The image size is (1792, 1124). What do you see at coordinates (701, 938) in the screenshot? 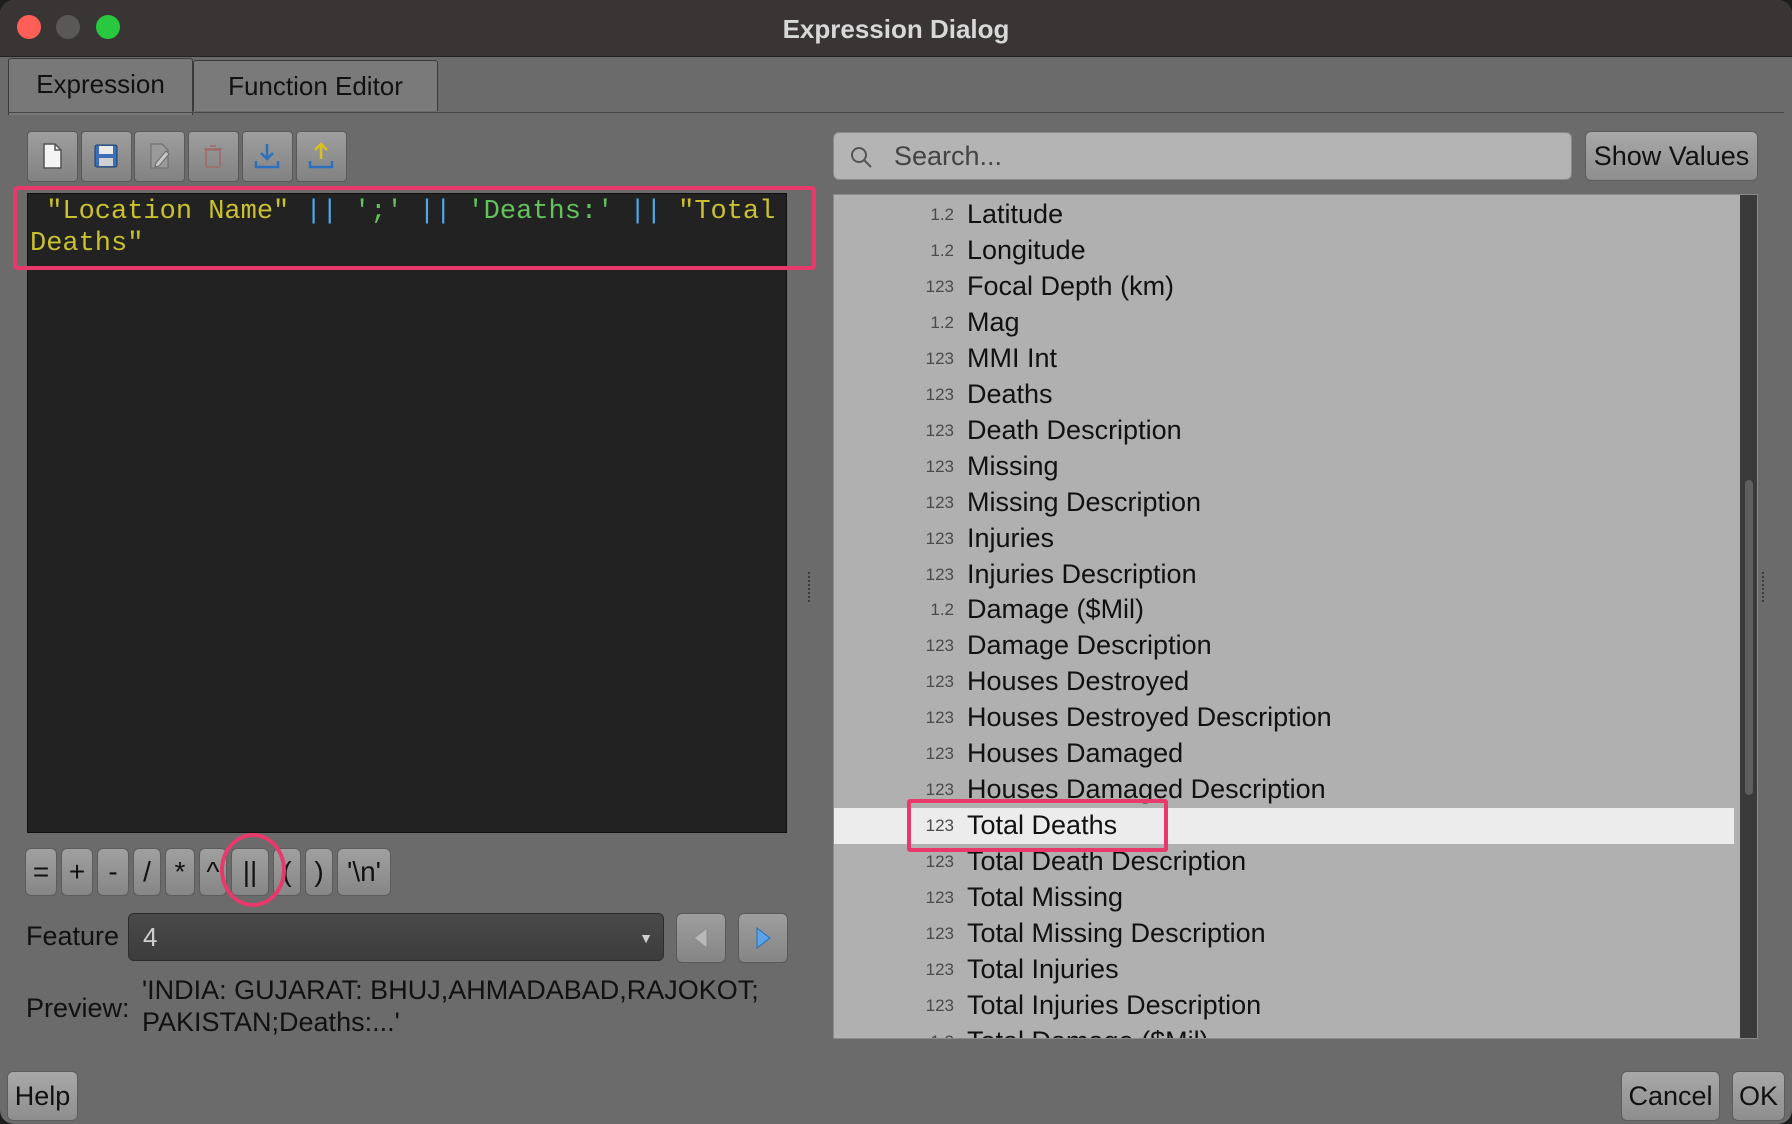
I see `previous-feature-button` at bounding box center [701, 938].